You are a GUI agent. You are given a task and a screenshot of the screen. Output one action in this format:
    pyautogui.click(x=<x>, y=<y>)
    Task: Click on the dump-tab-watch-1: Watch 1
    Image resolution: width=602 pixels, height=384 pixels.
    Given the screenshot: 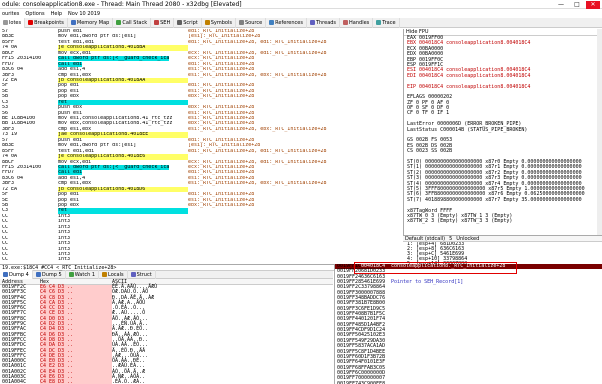 What is the action you would take?
    pyautogui.click(x=83, y=274)
    